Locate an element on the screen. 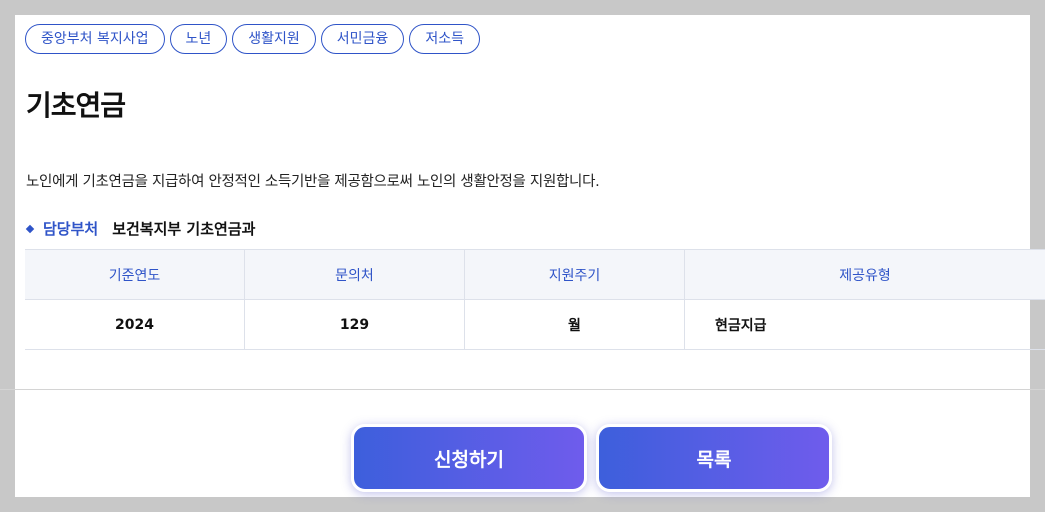 The height and width of the screenshot is (512, 1045). tag-list: 중앙부처 복지사업 노년 생활지원 서민금융 저소득 is located at coordinates (252, 39).